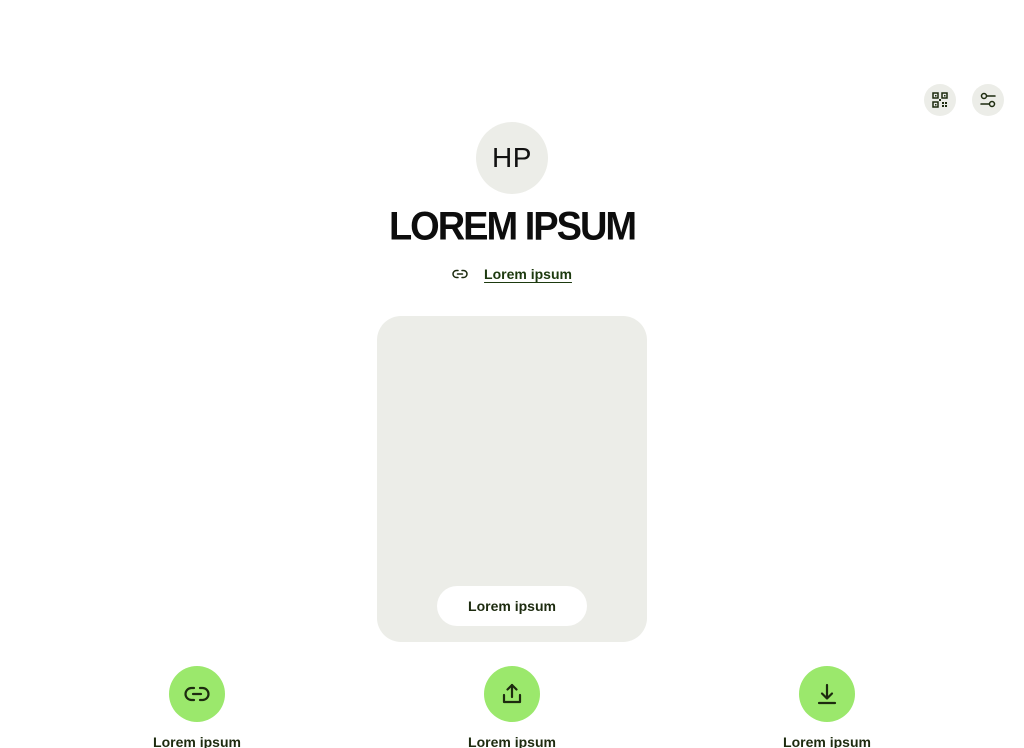  I want to click on share-icon, so click(512, 693).